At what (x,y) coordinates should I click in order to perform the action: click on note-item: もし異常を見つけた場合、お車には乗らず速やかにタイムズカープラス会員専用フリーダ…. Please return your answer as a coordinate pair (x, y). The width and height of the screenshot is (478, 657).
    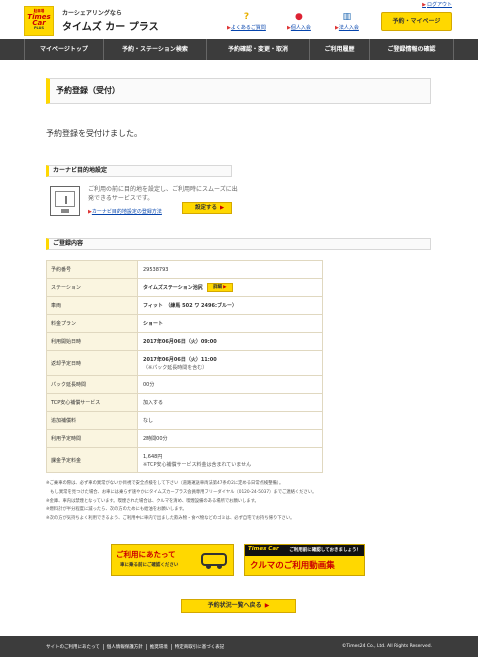
    Looking at the image, I should click on (181, 492).